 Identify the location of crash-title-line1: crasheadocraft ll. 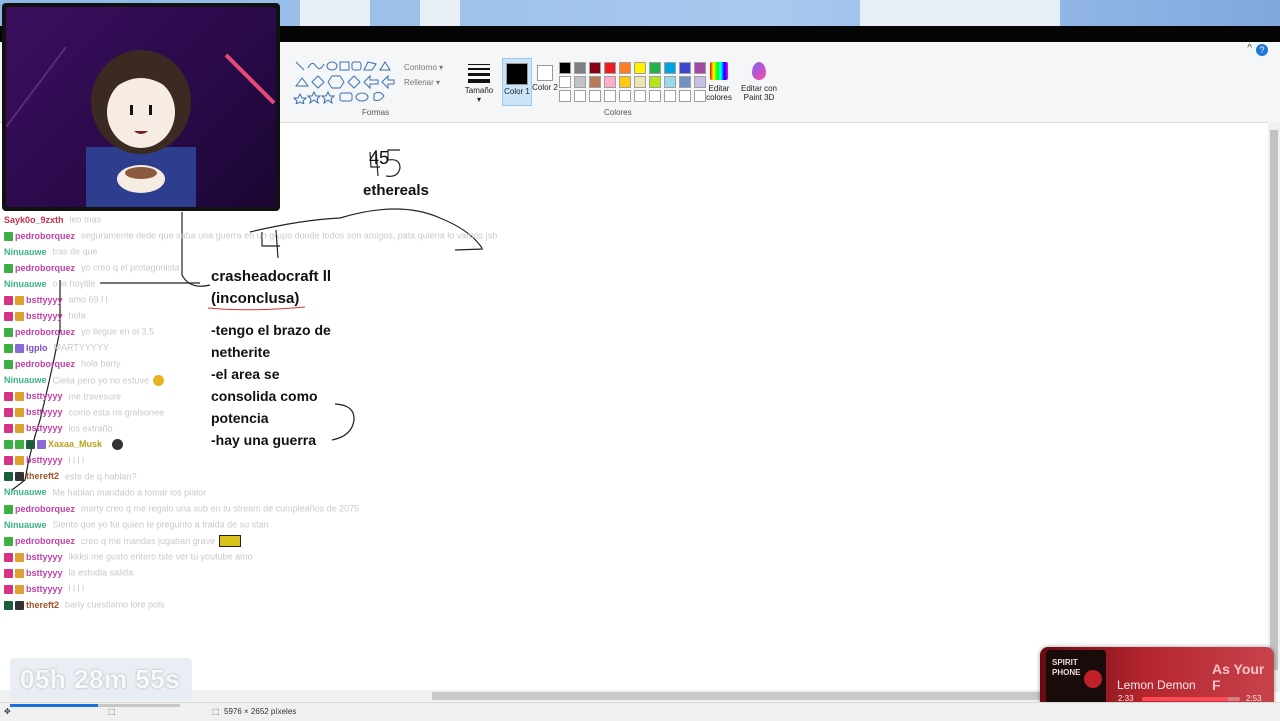
(271, 276).